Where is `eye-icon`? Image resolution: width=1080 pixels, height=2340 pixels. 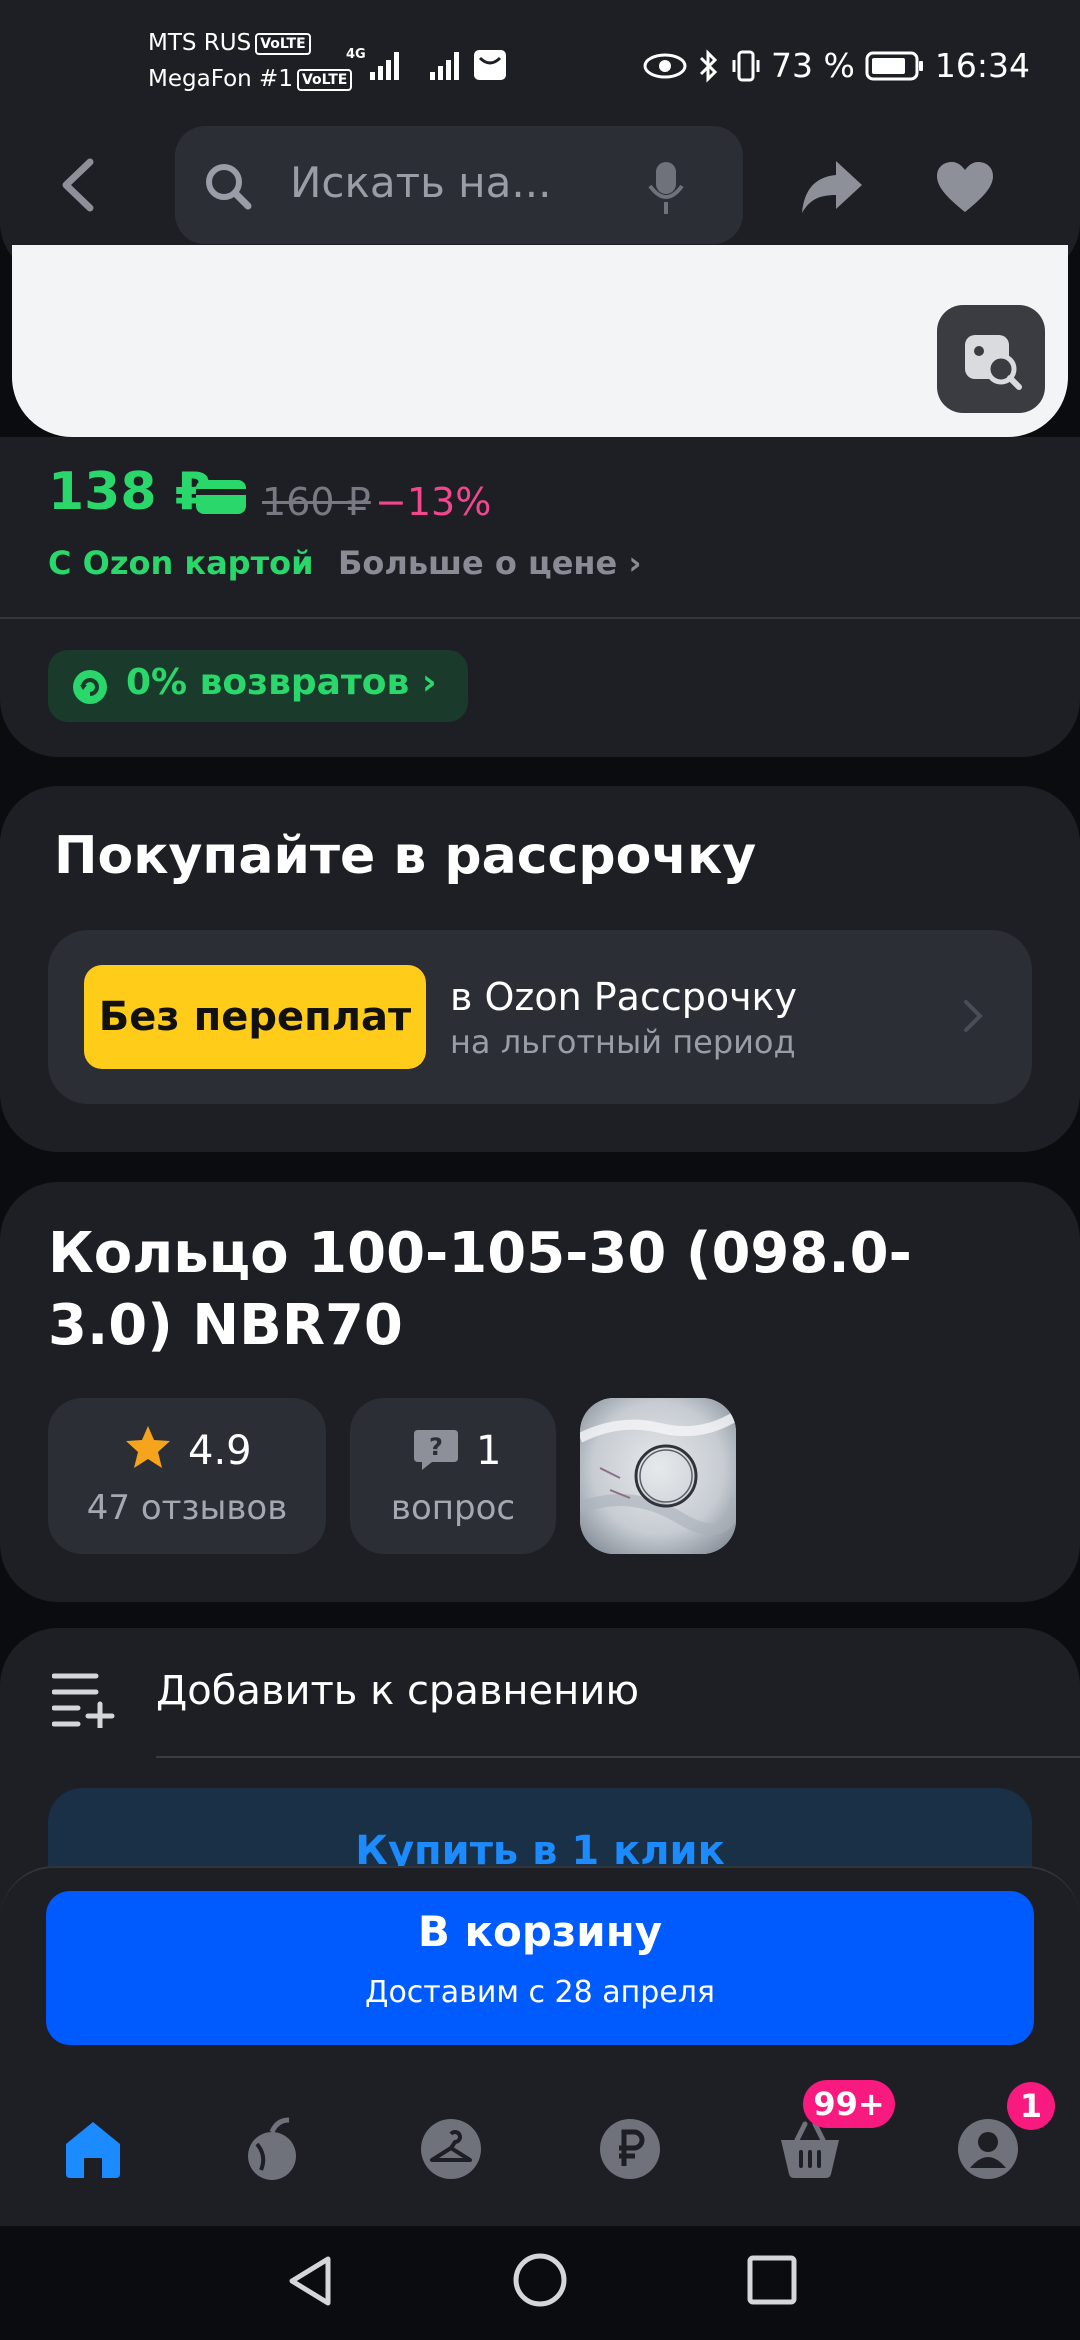 eye-icon is located at coordinates (665, 65).